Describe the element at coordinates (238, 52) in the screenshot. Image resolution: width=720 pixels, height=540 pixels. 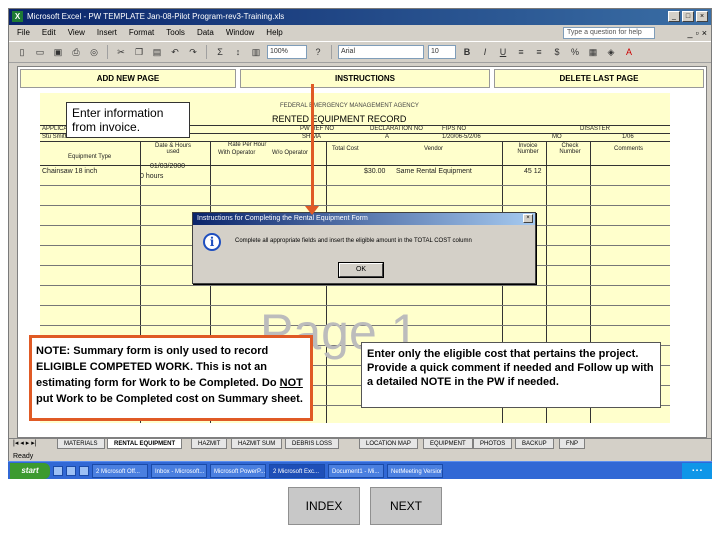
I see `sort-icon: ↕` at that location.